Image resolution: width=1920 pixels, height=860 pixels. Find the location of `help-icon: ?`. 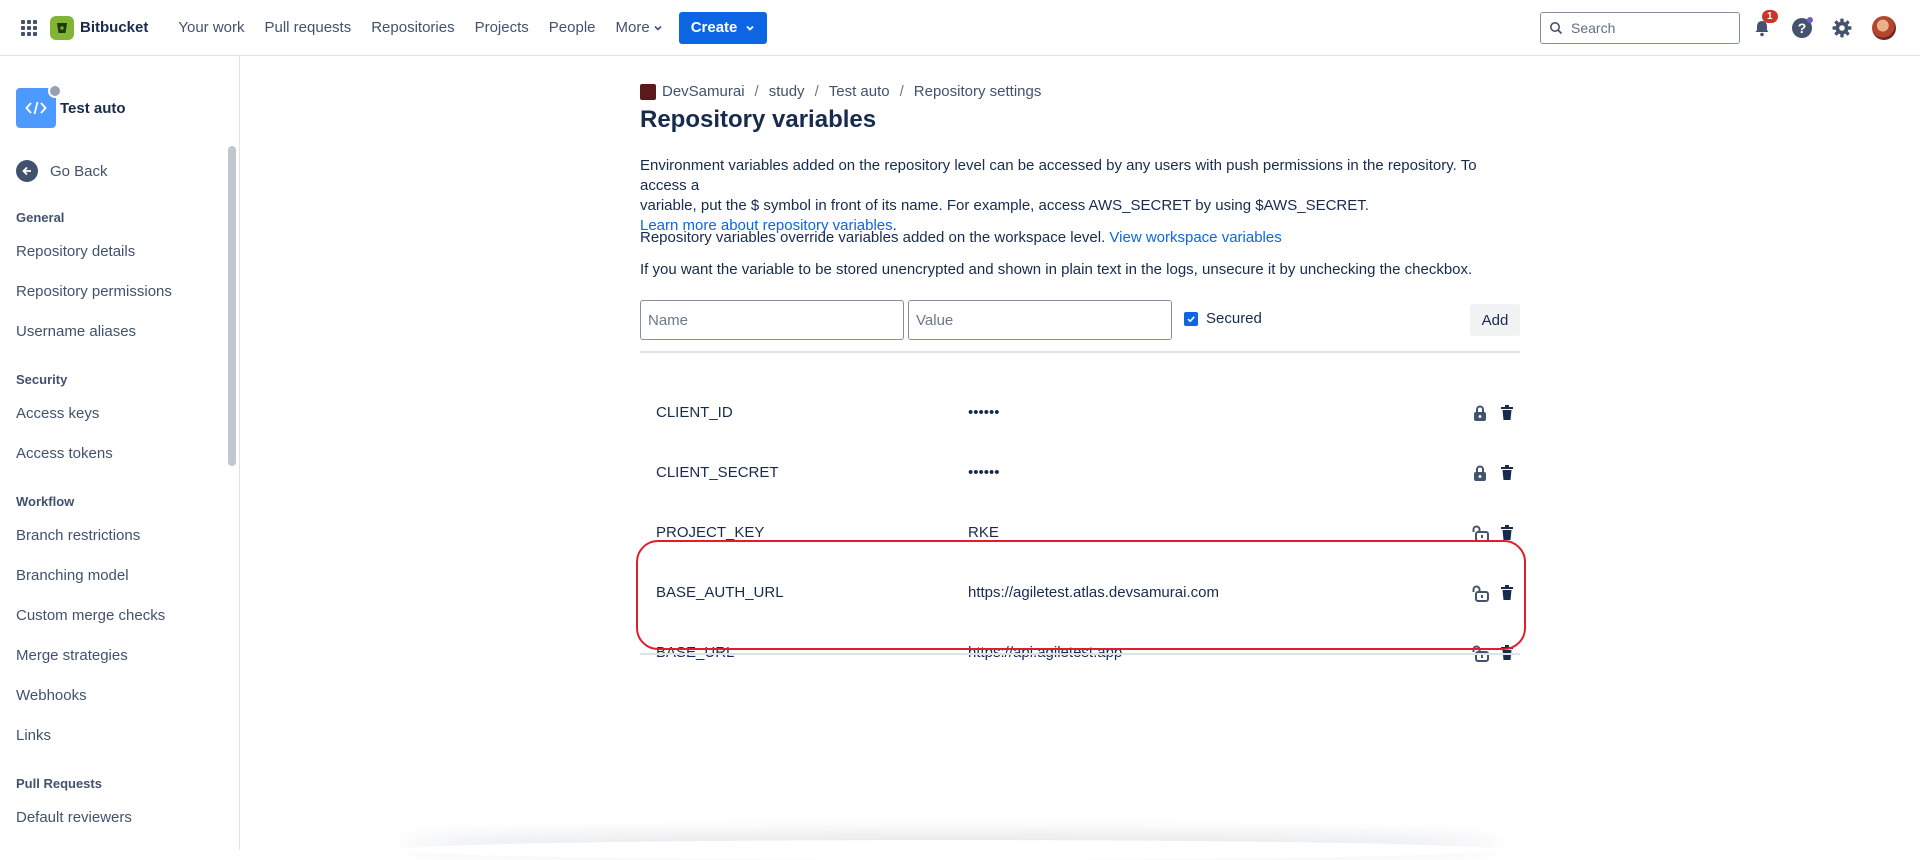

help-icon: ? is located at coordinates (1802, 27).